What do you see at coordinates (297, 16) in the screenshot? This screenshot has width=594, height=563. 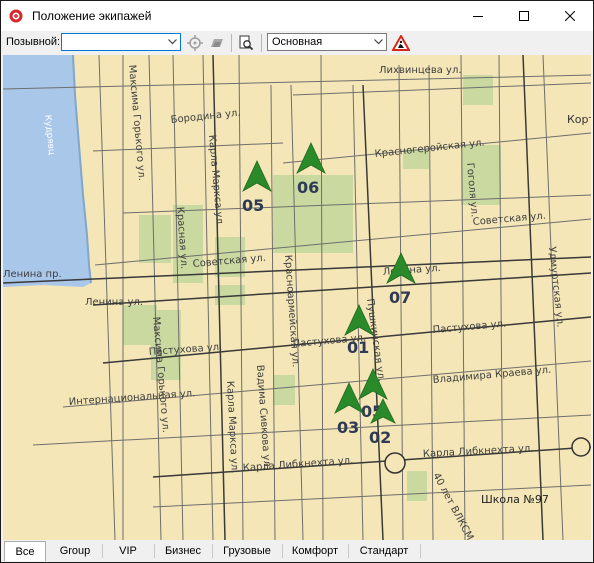 I see `title-bar: Положение экипажей` at bounding box center [297, 16].